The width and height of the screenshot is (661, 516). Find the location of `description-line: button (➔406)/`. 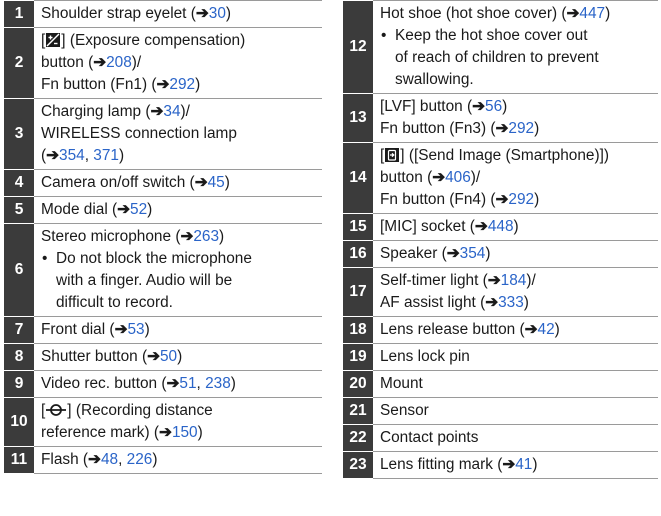

description-line: button (➔406)/ is located at coordinates (517, 178).